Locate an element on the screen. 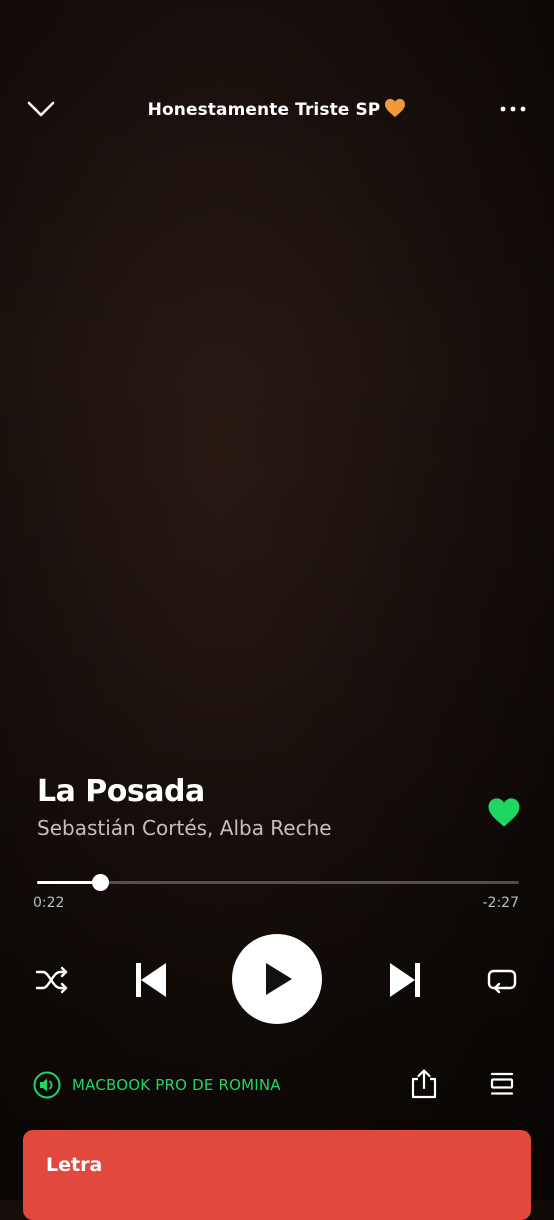 Image resolution: width=554 pixels, height=1220 pixels. progress-fill is located at coordinates (68, 882).